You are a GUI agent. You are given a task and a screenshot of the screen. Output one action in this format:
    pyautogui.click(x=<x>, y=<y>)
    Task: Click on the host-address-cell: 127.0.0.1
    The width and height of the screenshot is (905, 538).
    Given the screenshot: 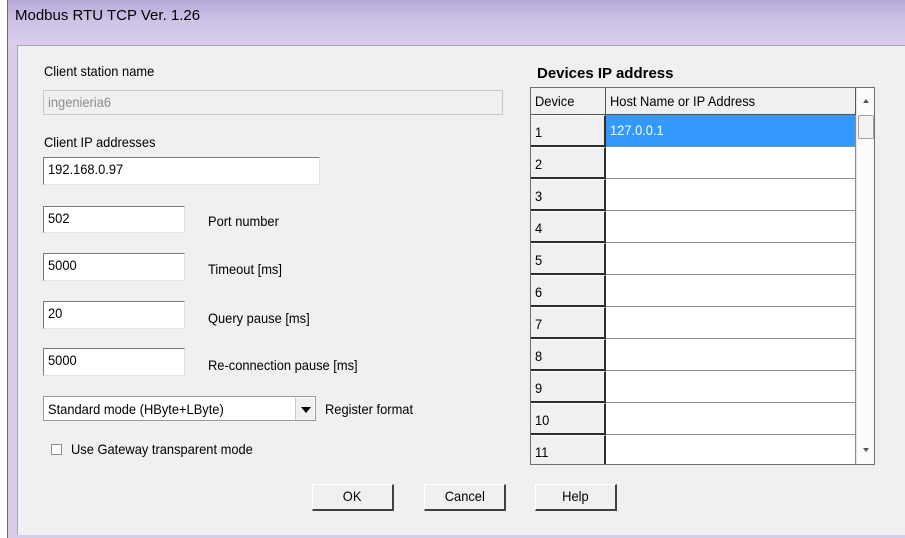 What is the action you would take?
    pyautogui.click(x=731, y=131)
    